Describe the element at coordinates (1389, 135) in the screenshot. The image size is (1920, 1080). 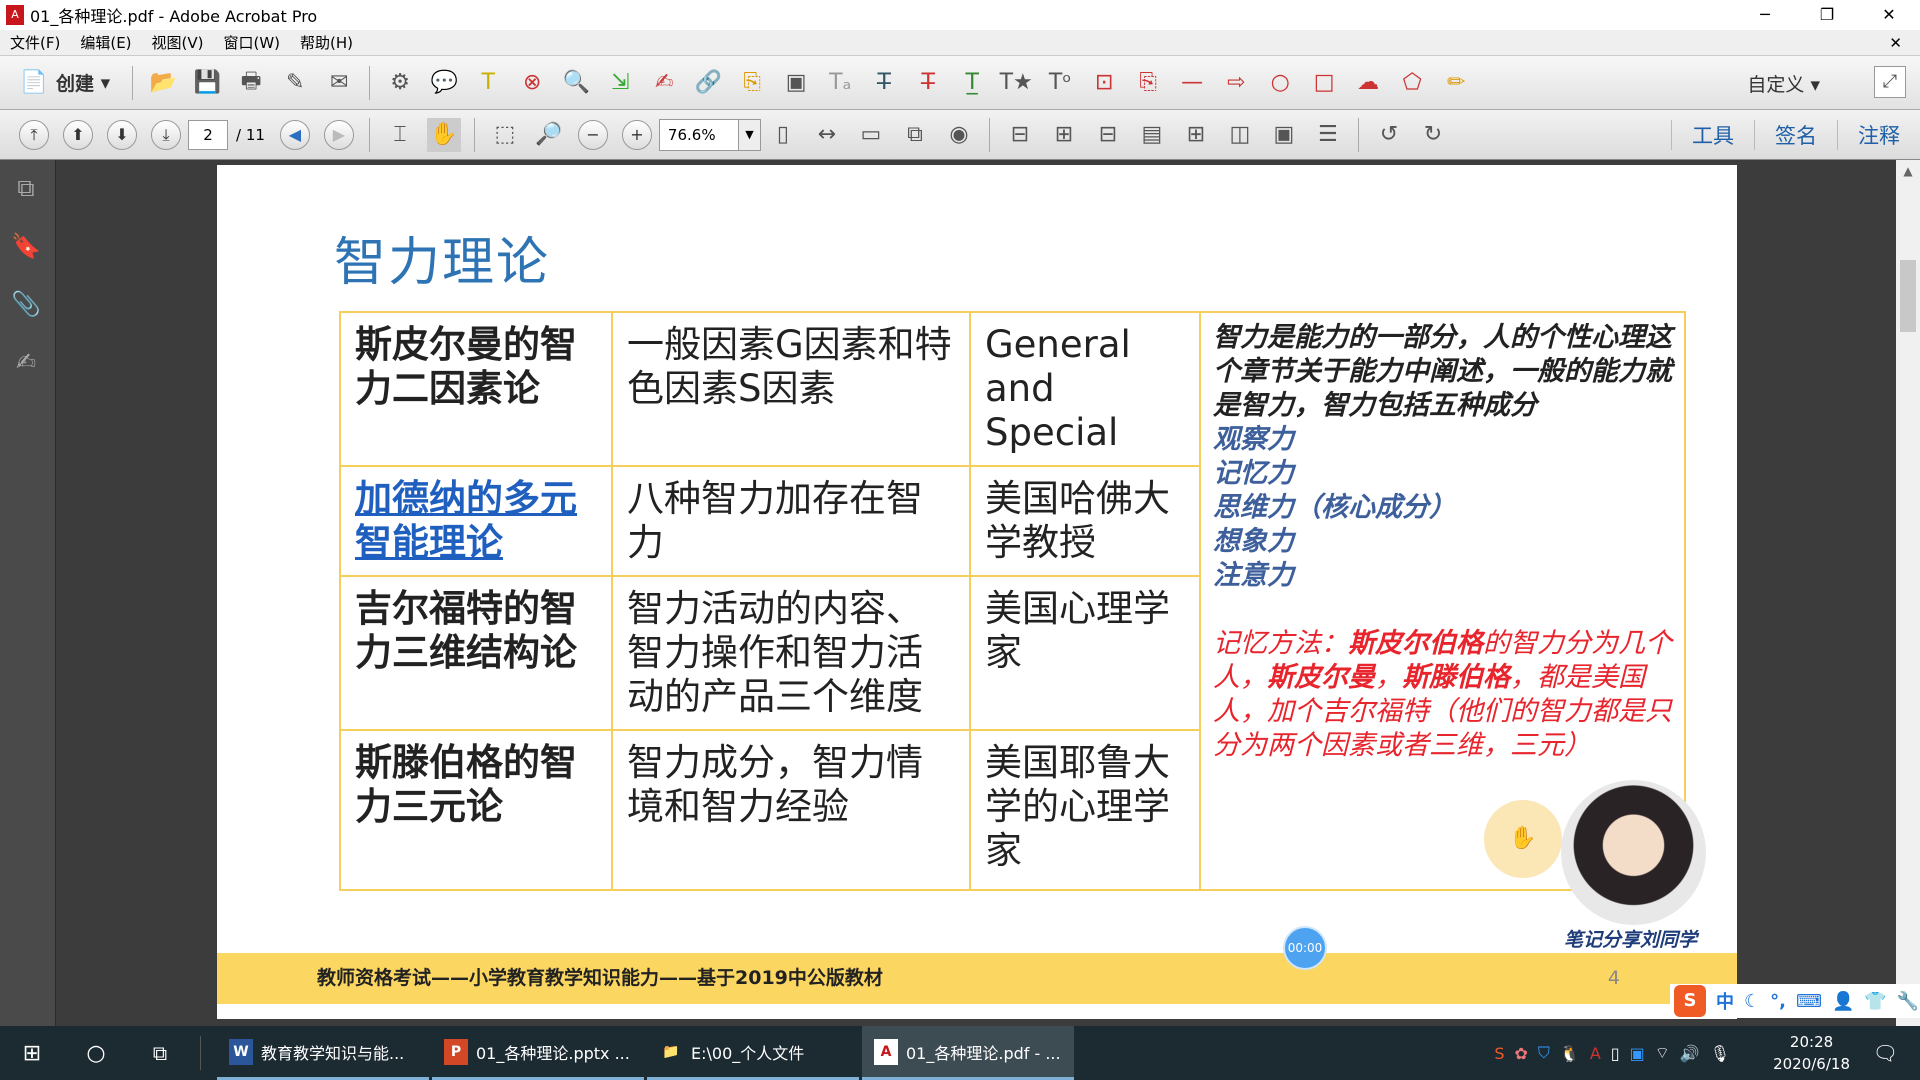
I see `rotate-ccw-icon: ↺` at that location.